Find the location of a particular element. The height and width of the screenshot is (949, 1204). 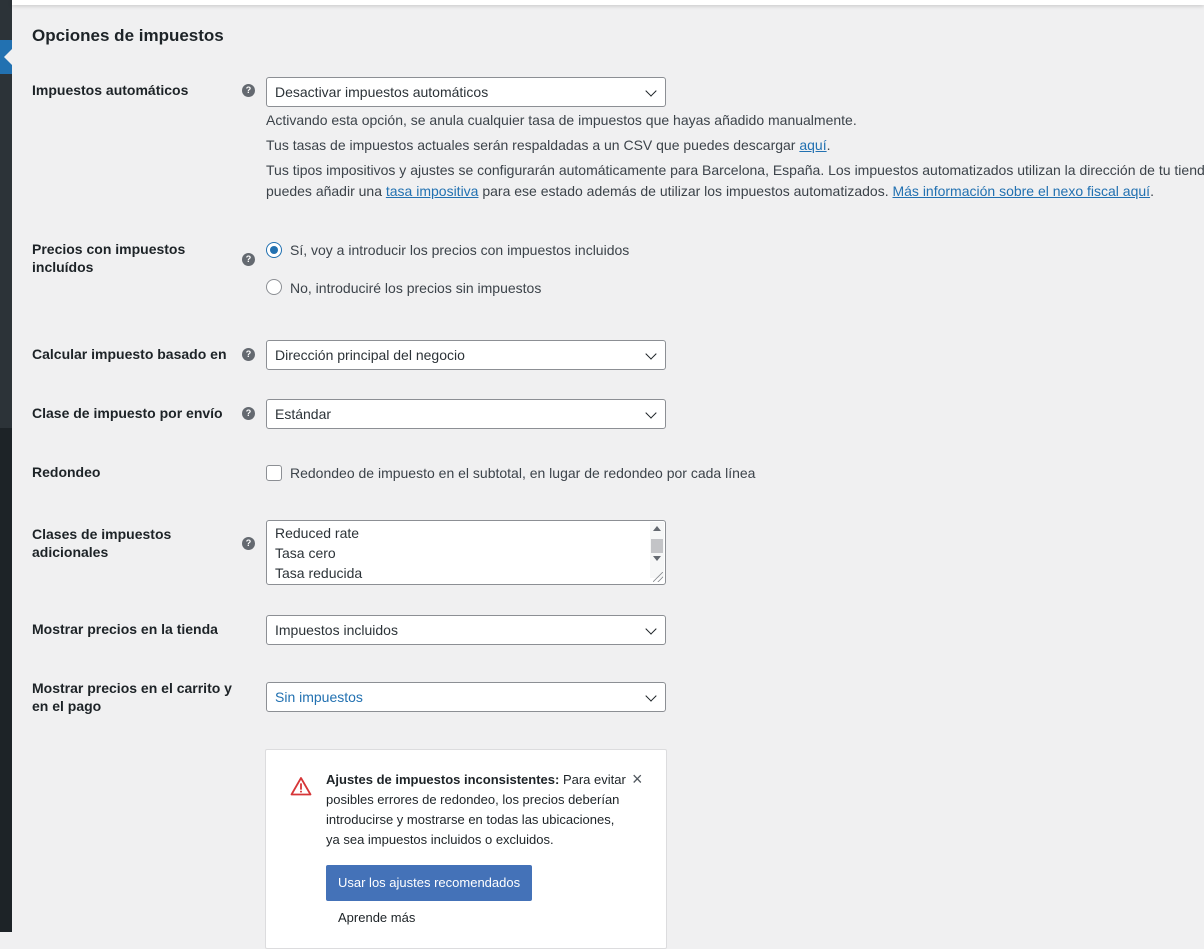

display-shop-label: Mostrar precios en la tienda is located at coordinates (125, 629).